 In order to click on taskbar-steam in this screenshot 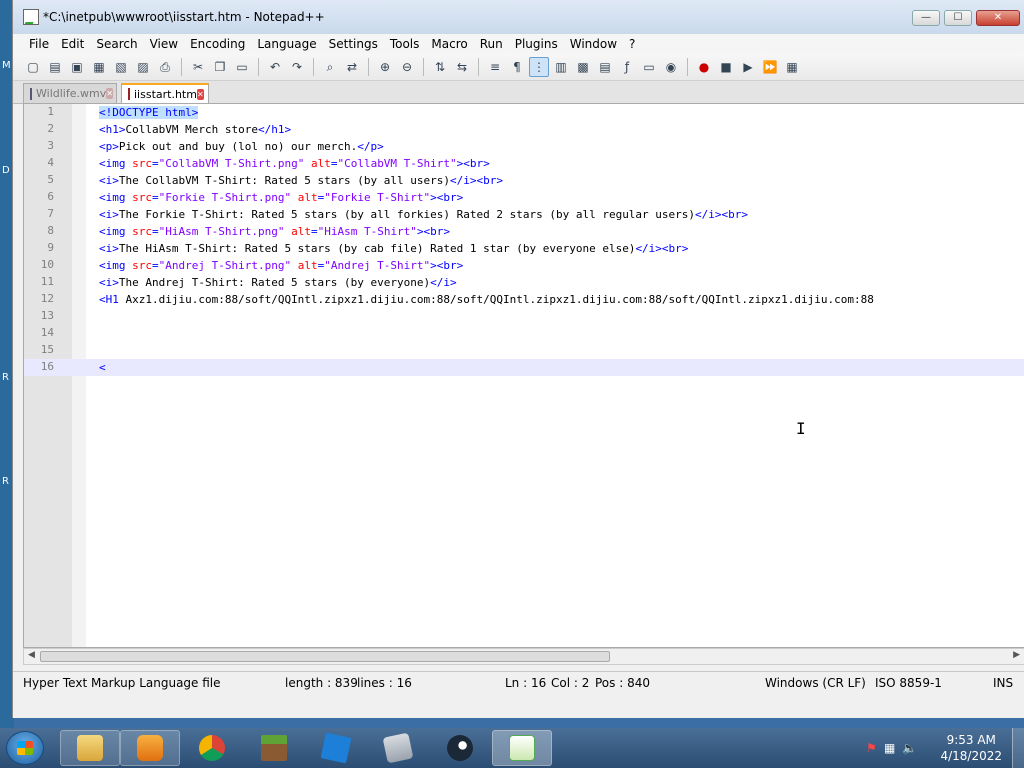, I will do `click(460, 748)`.